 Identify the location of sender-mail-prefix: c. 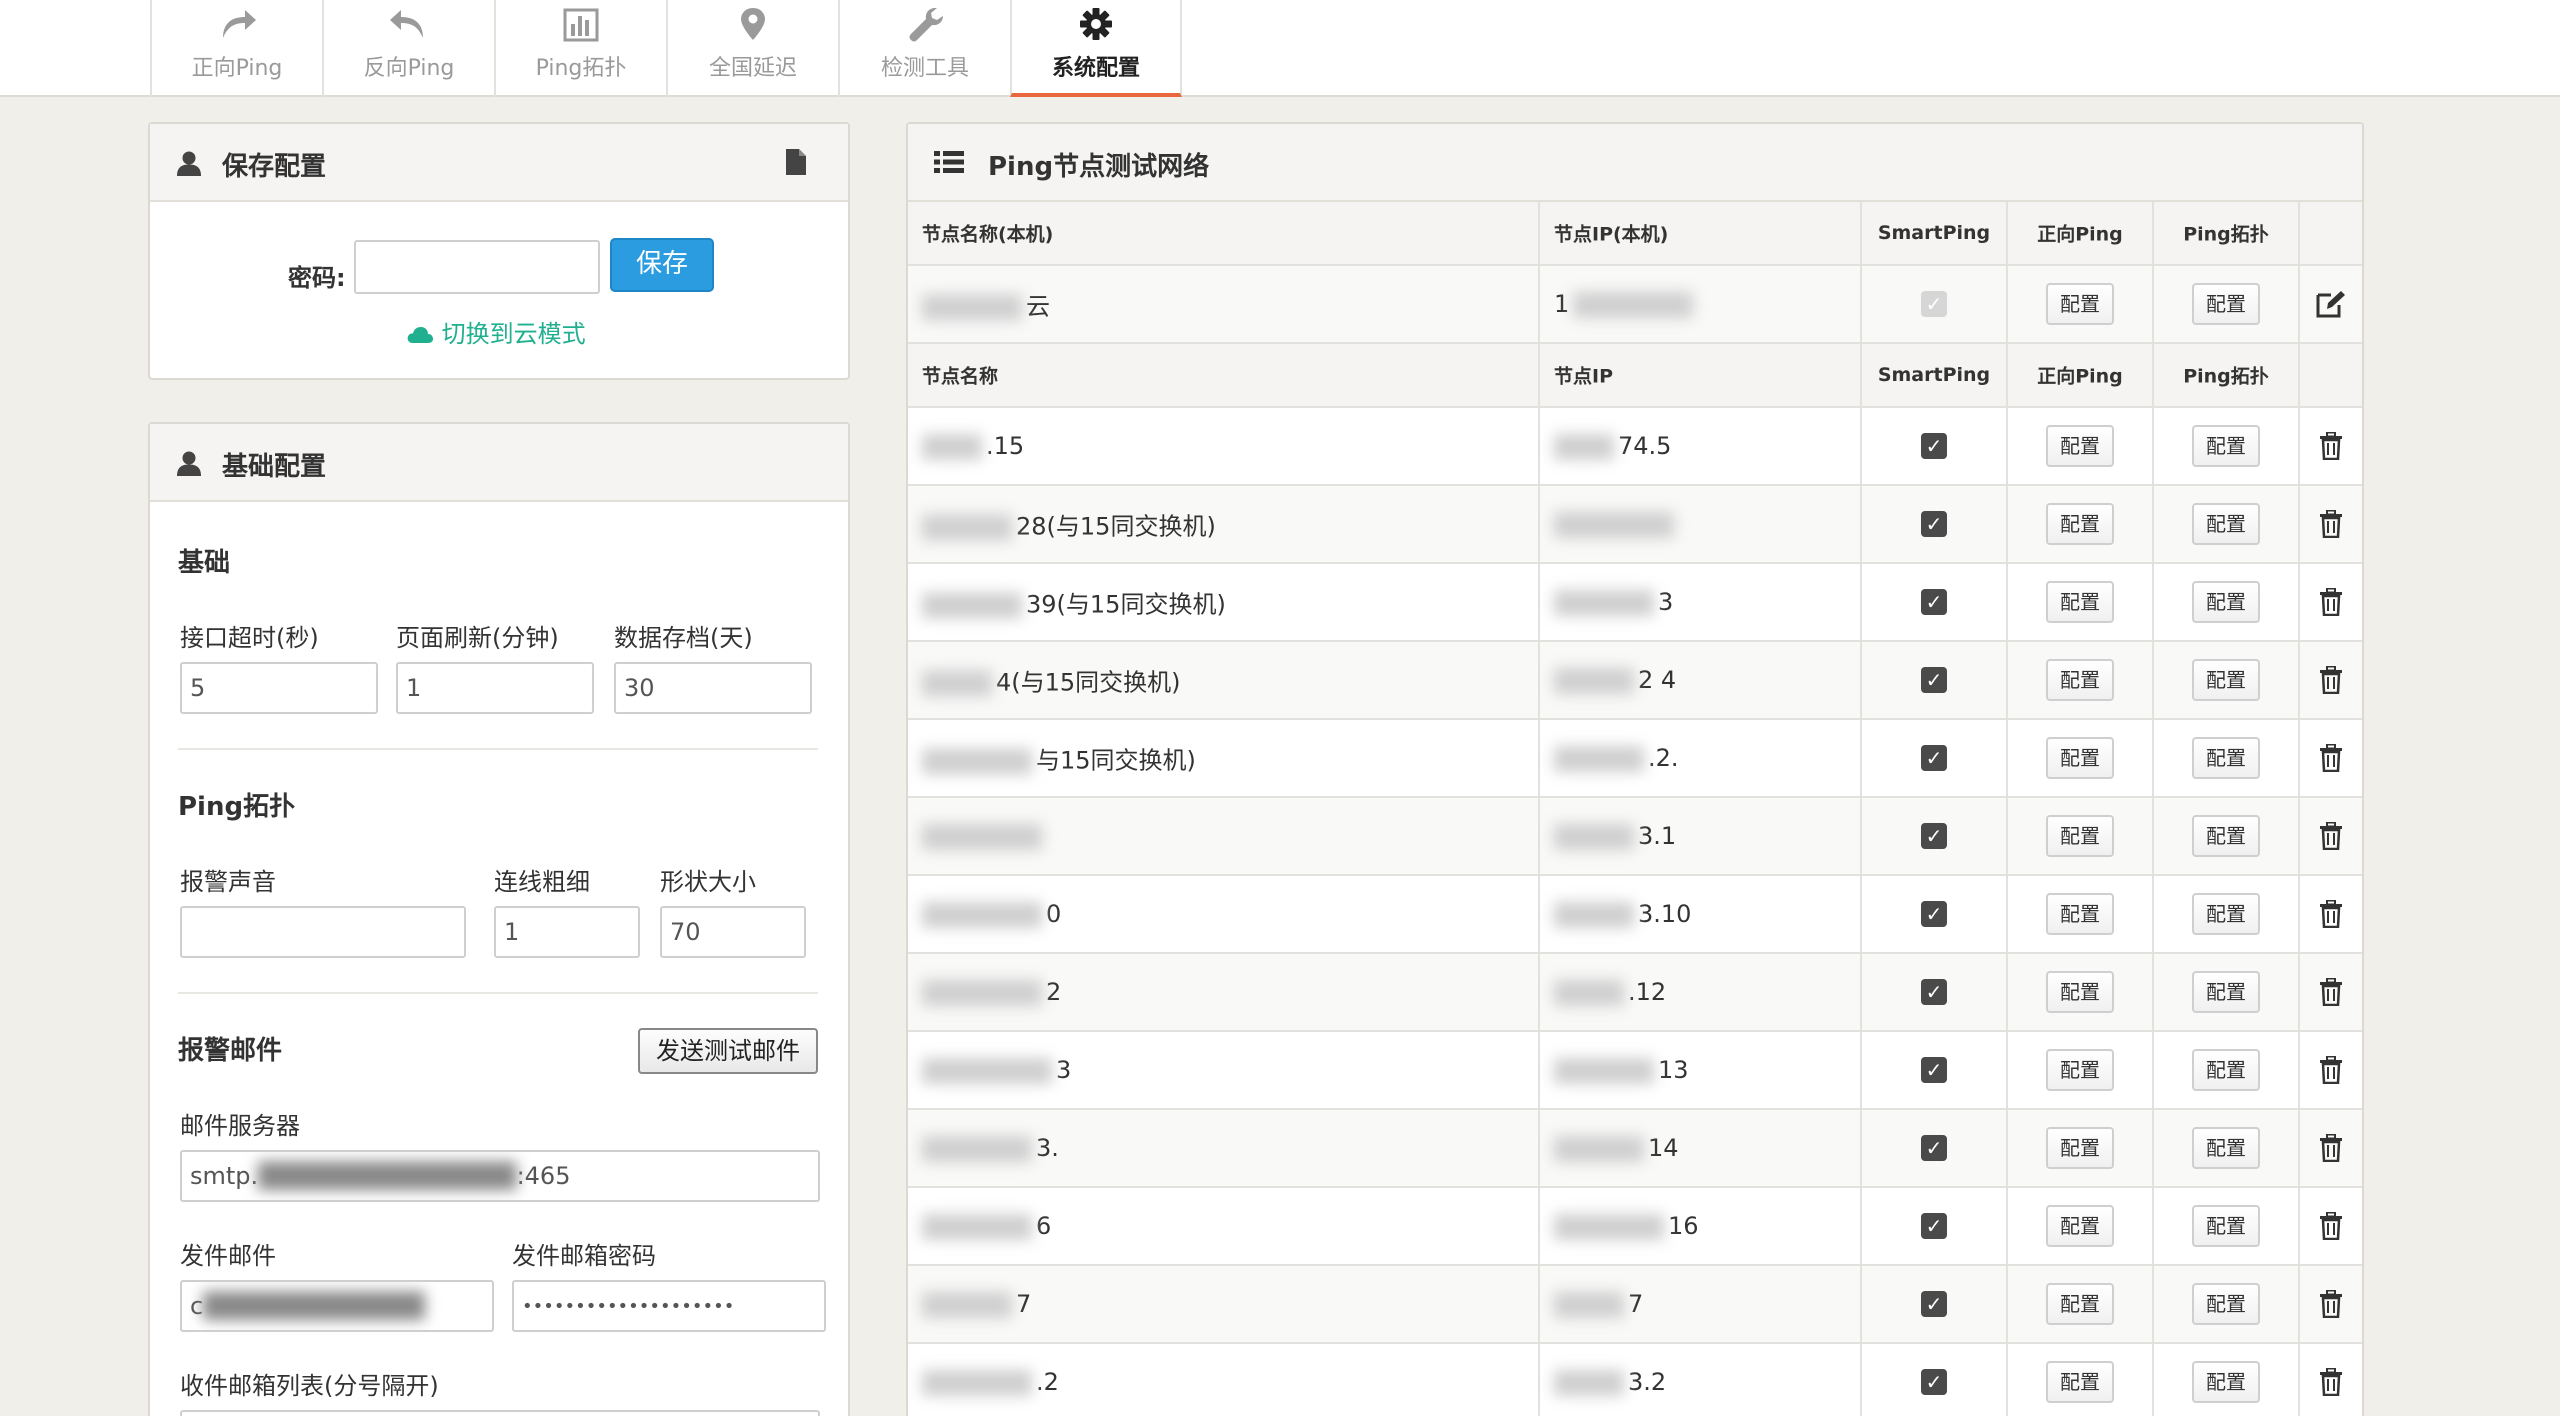
(197, 1306).